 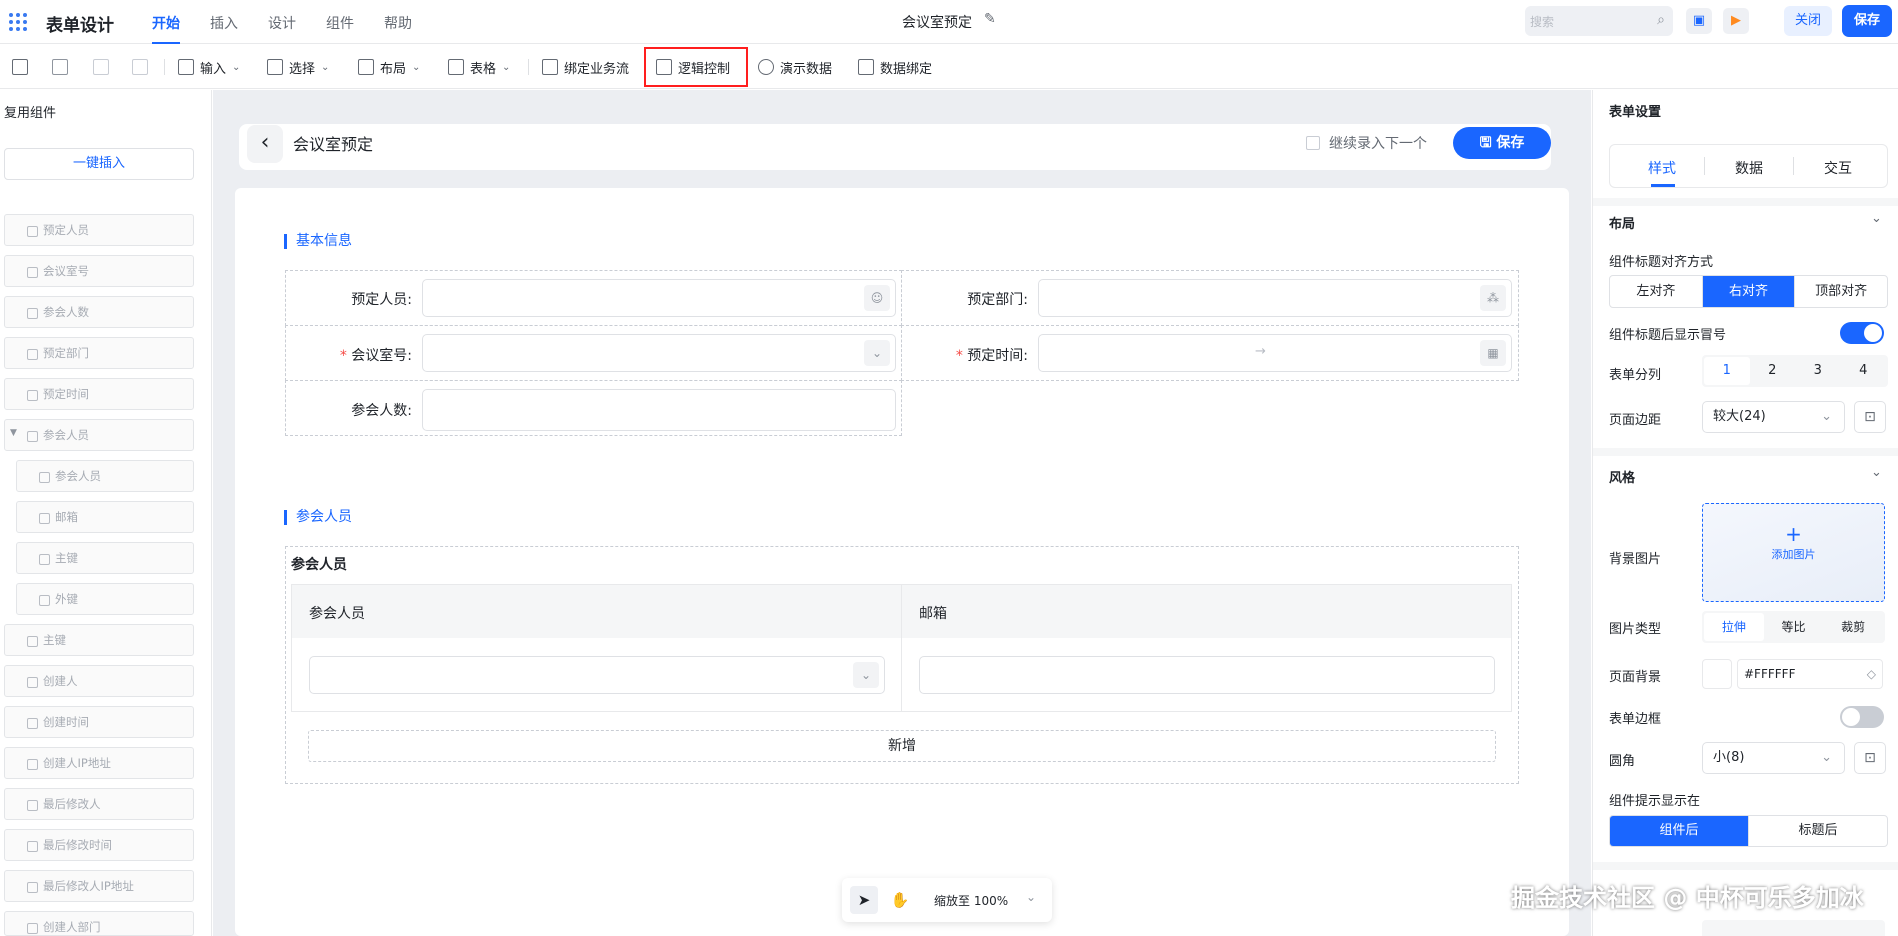 What do you see at coordinates (99, 394) in the screenshot?
I see `component-item: 预定时间` at bounding box center [99, 394].